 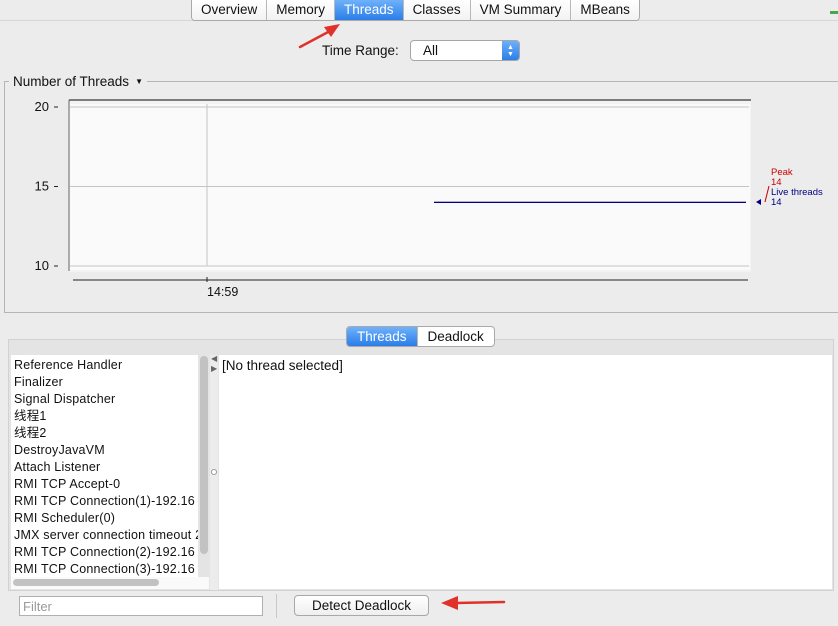 What do you see at coordinates (276, 606) in the screenshot?
I see `toolbar-separator` at bounding box center [276, 606].